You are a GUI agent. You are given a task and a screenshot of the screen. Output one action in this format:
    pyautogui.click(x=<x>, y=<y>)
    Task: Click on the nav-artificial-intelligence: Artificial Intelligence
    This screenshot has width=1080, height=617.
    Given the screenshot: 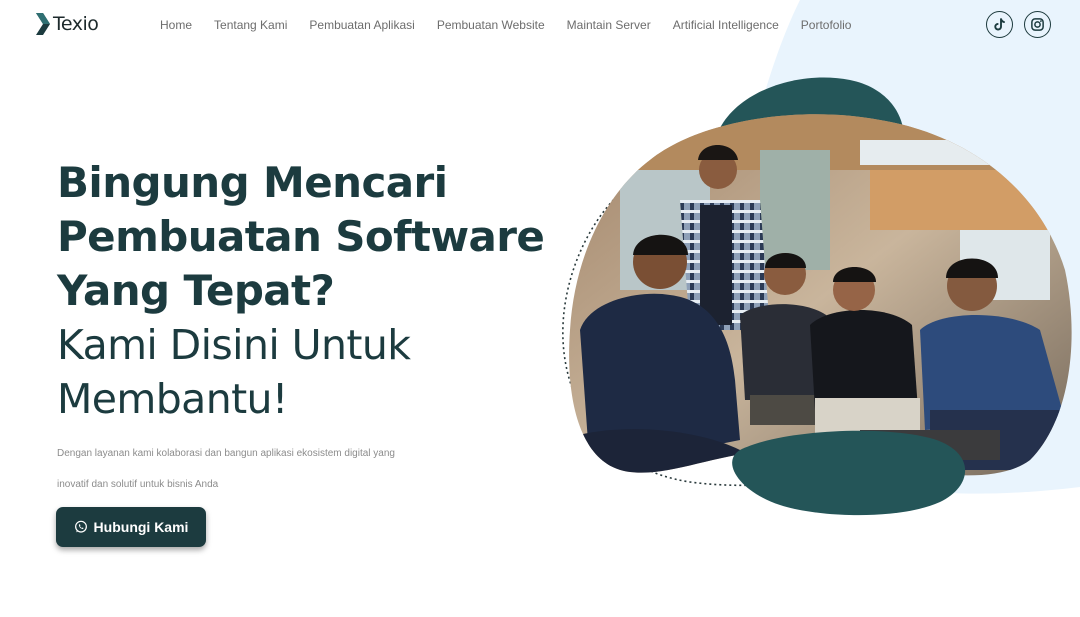 What is the action you would take?
    pyautogui.click(x=726, y=25)
    